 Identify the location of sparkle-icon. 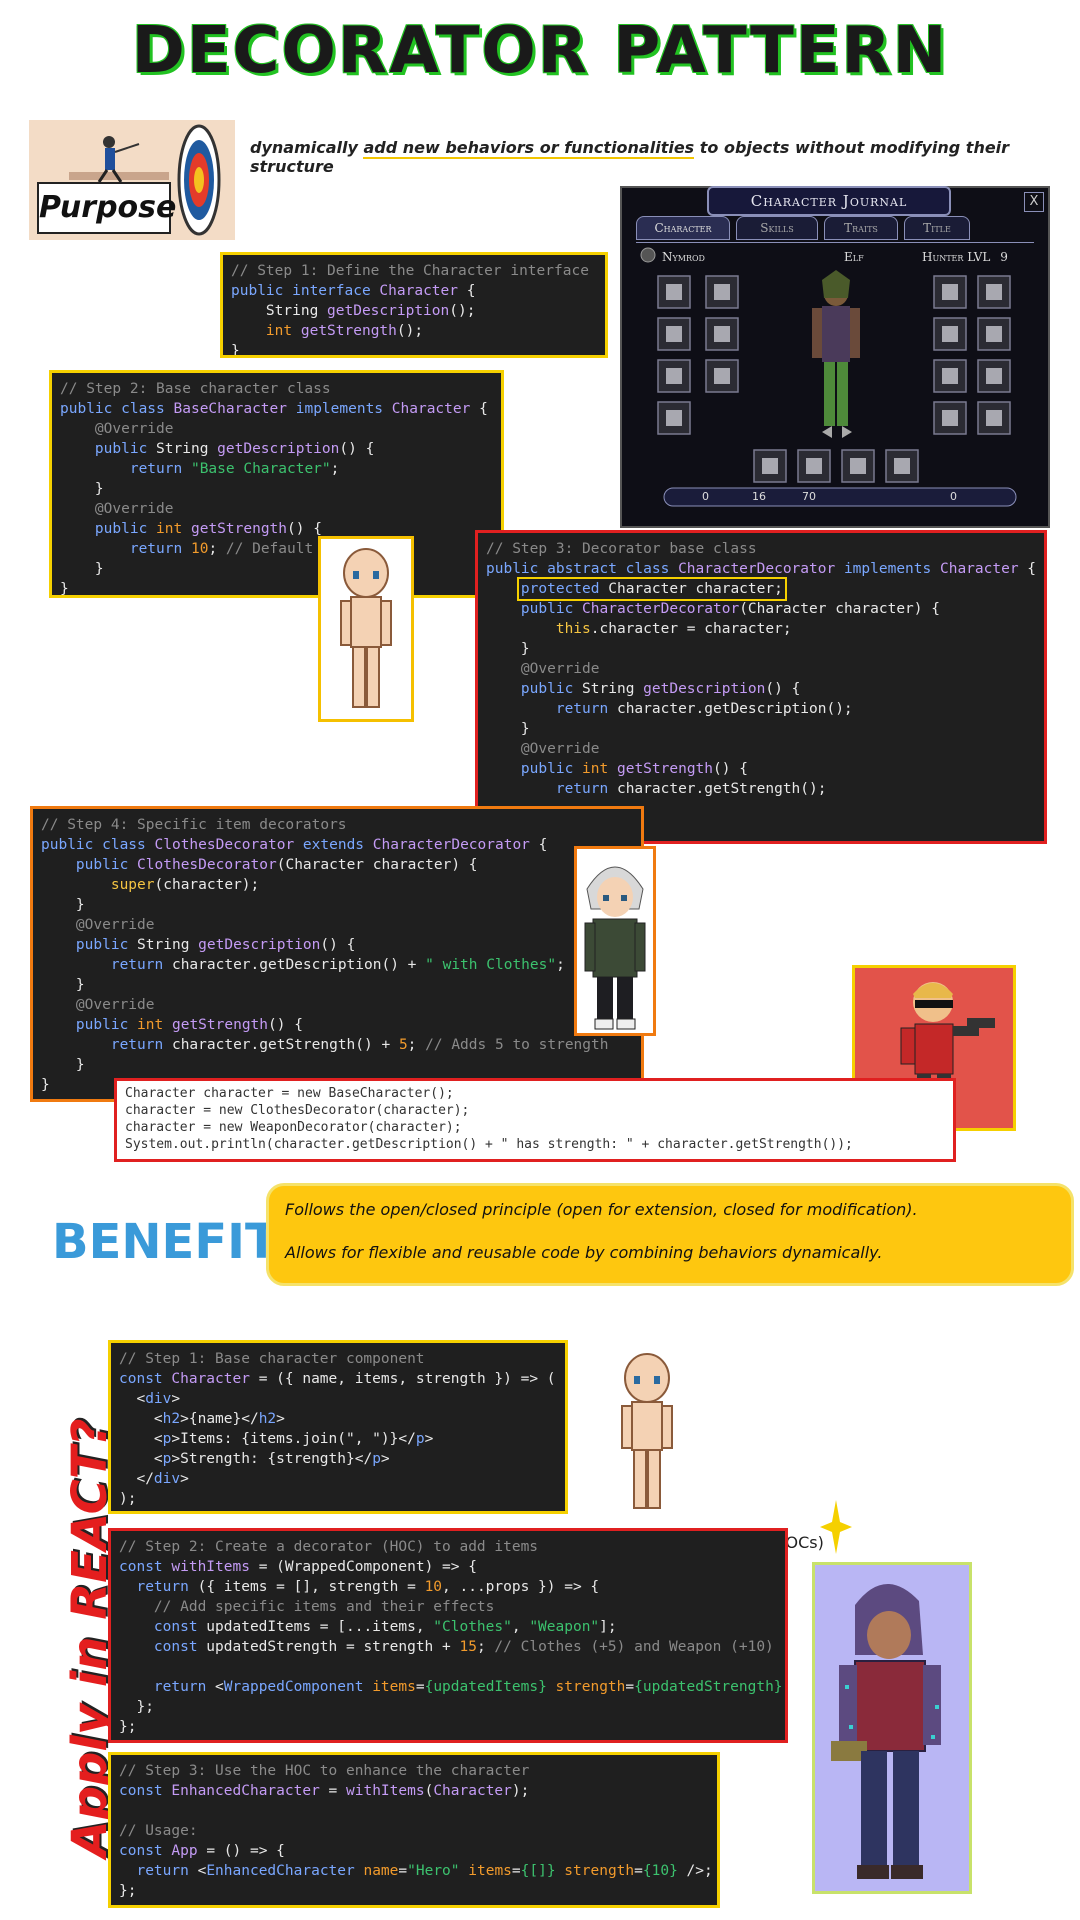
(836, 1527).